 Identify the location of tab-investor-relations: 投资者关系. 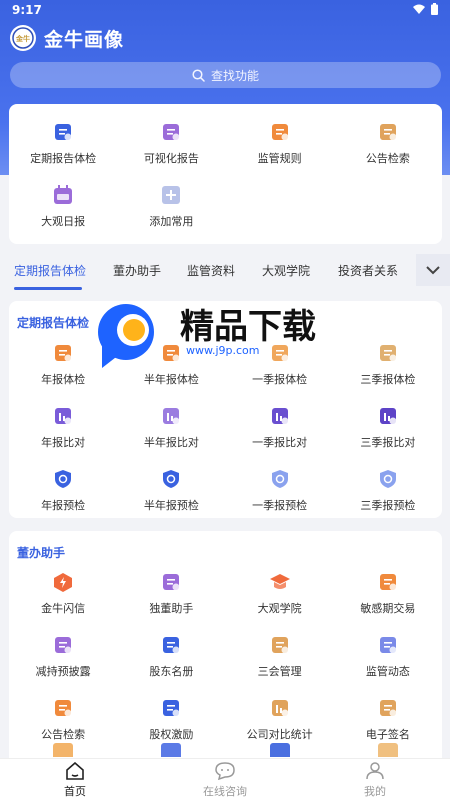
(368, 270).